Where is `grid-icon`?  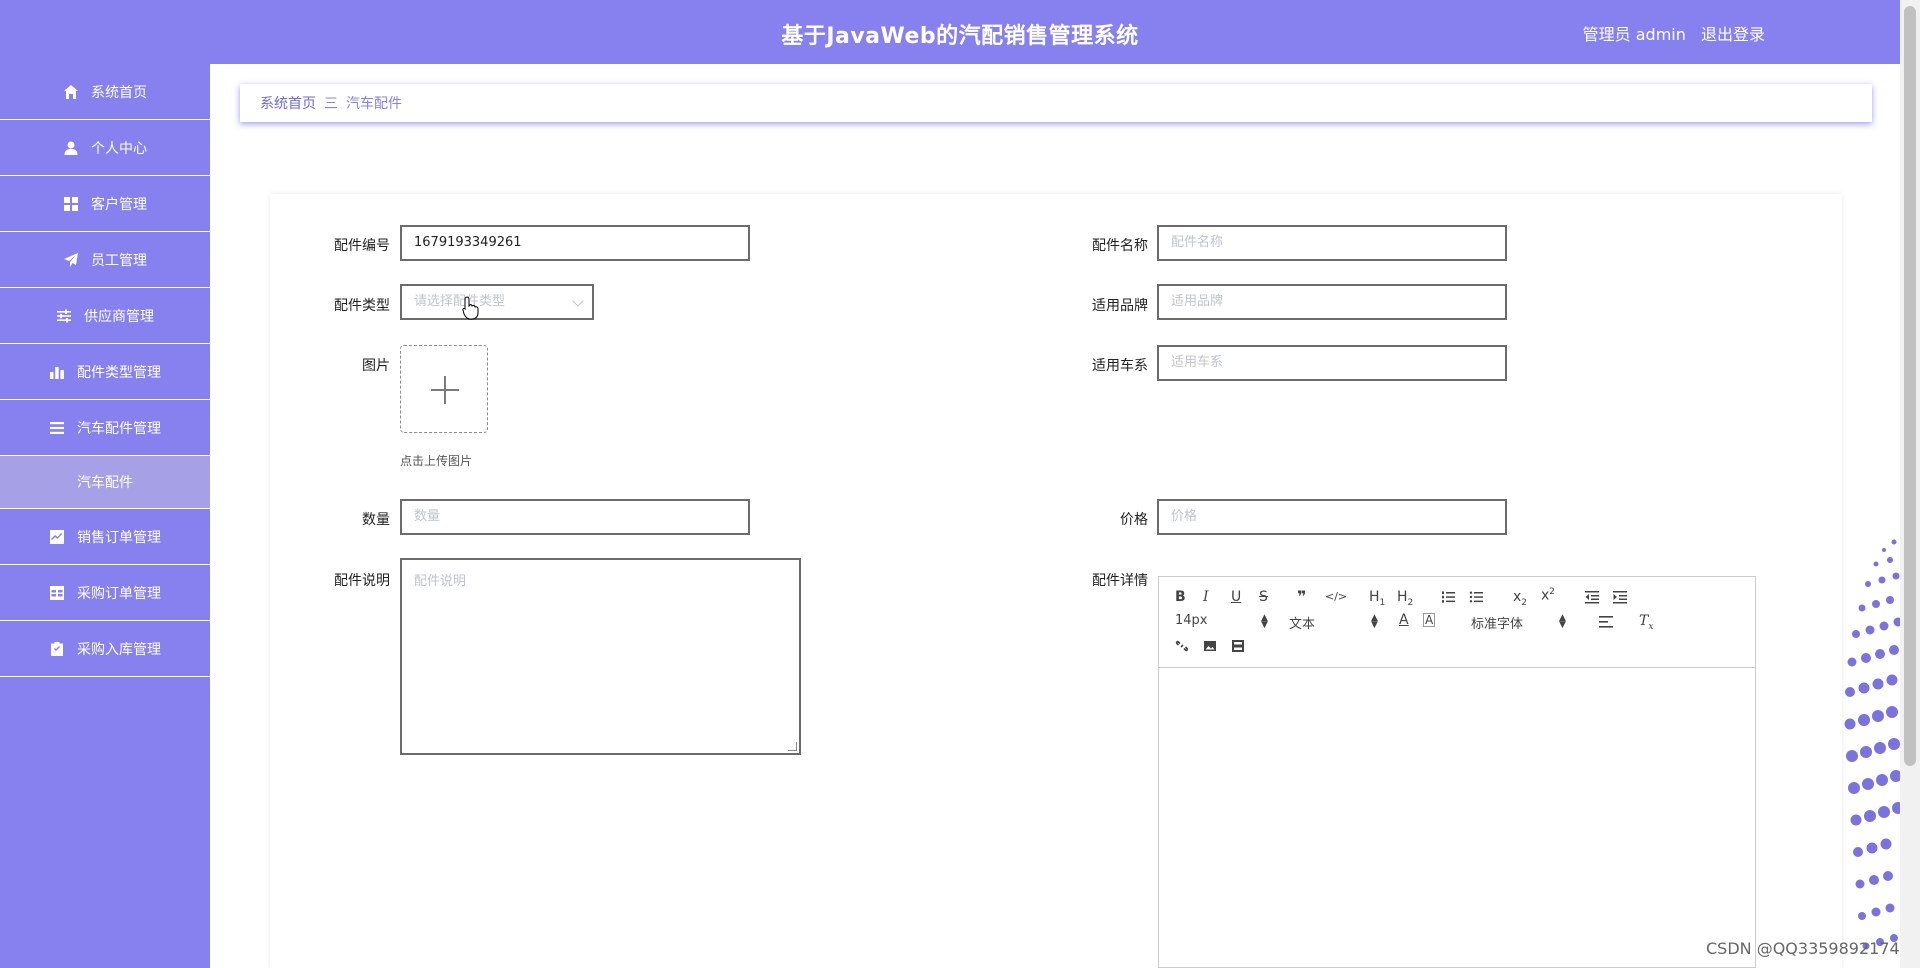 grid-icon is located at coordinates (71, 204).